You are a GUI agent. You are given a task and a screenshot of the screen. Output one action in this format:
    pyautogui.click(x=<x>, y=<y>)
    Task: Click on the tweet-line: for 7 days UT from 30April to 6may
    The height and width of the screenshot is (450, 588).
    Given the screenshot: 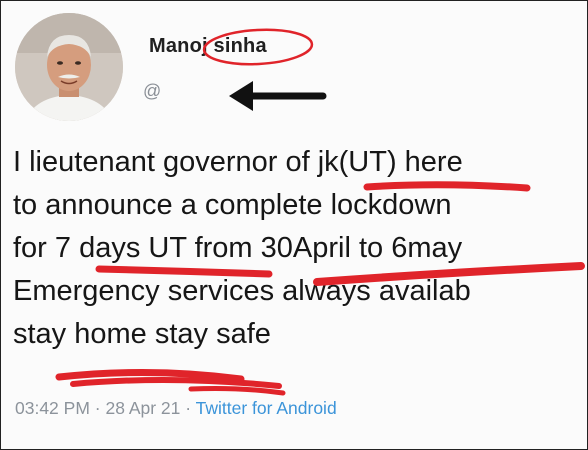 What is the action you would take?
    pyautogui.click(x=238, y=248)
    